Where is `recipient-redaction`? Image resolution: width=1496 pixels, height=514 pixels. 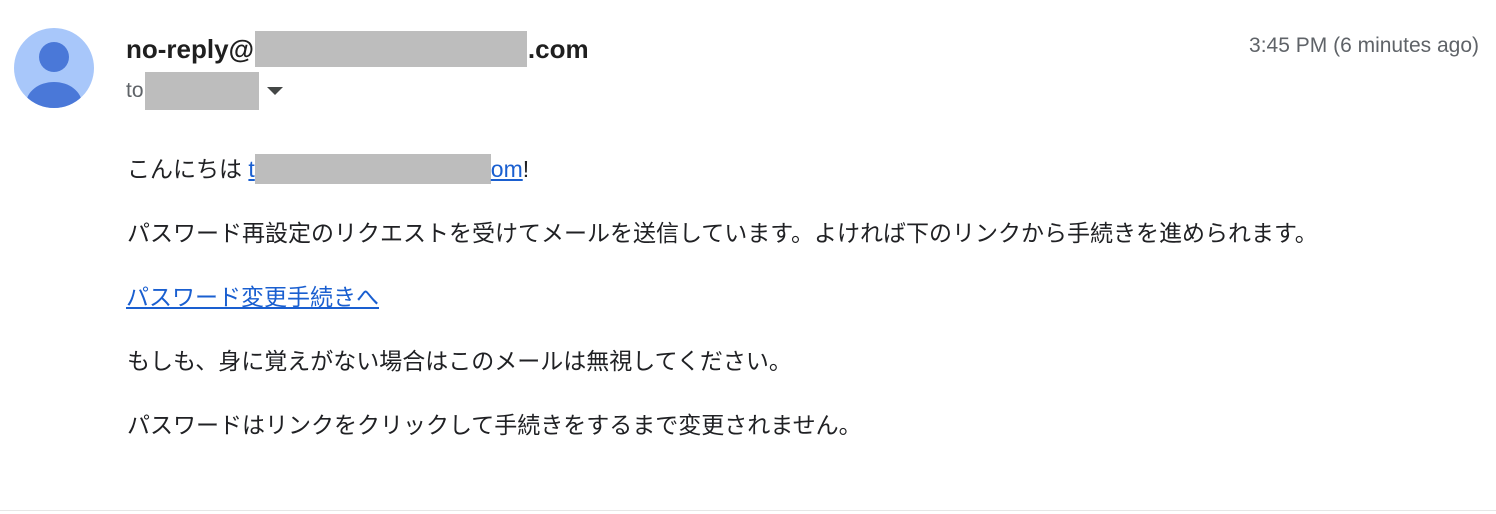
recipient-redaction is located at coordinates (201, 91).